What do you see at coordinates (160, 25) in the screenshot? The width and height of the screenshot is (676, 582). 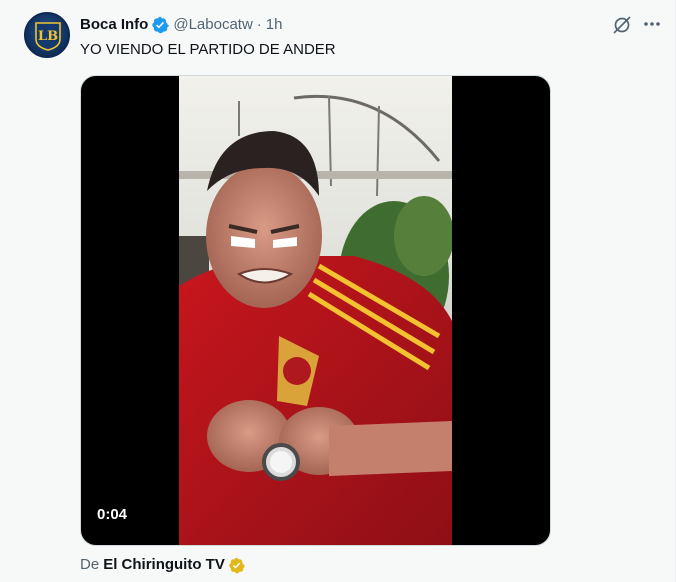 I see `verified-badge-icon` at bounding box center [160, 25].